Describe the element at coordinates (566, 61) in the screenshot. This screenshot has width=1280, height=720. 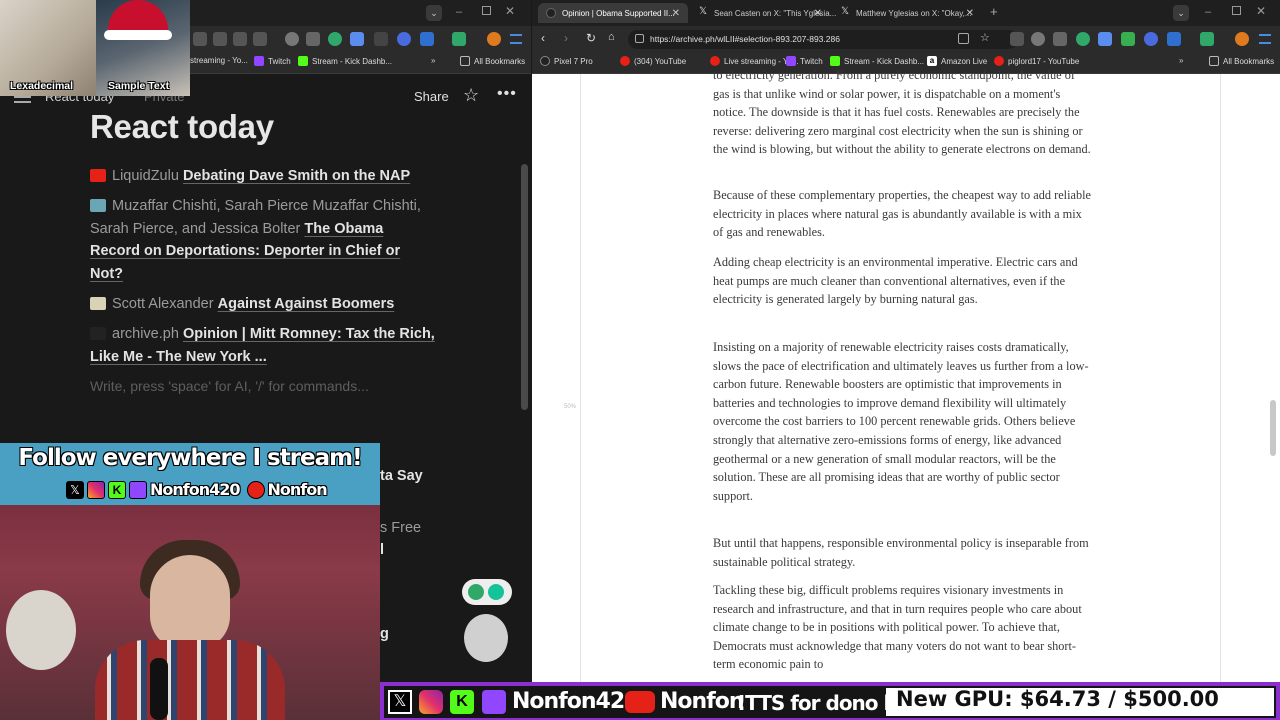
I see `bookmark-pixel: Pixel 7 Pro` at that location.